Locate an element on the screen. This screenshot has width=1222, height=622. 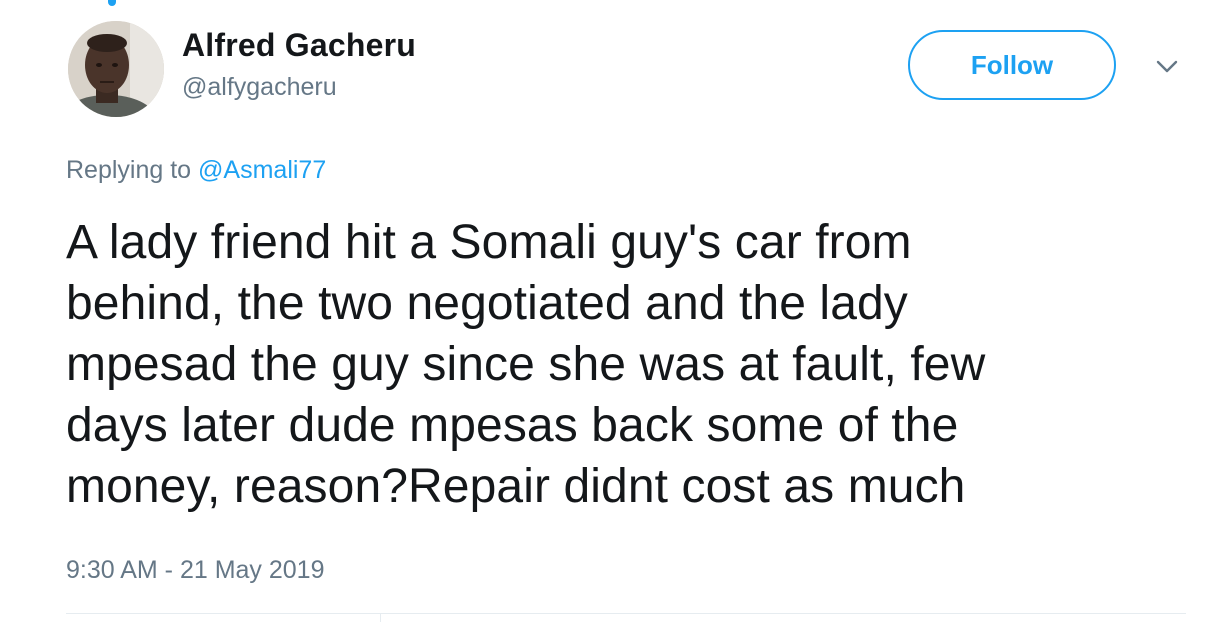
more-options-button is located at coordinates (1167, 67).